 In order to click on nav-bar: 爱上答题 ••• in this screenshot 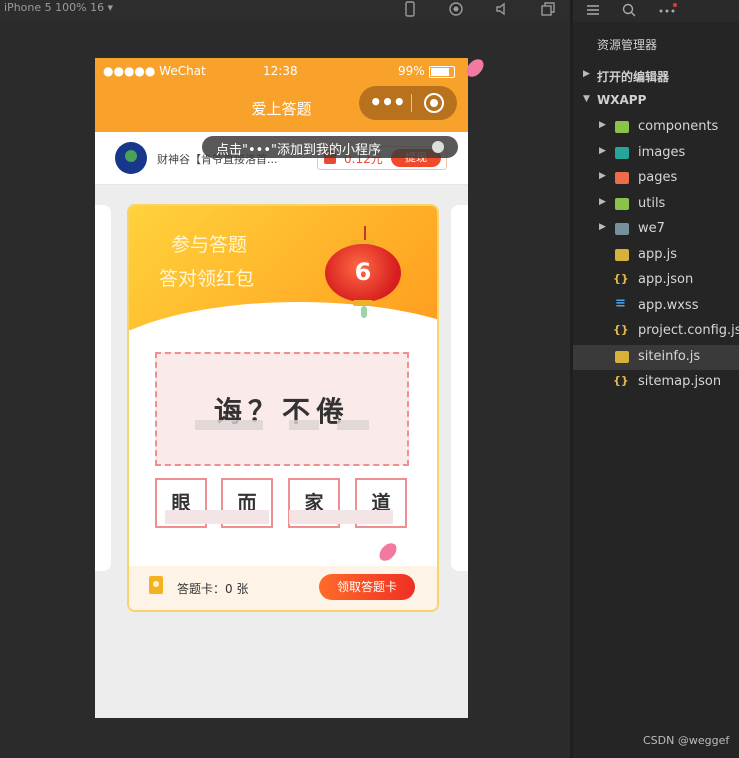, I will do `click(281, 108)`.